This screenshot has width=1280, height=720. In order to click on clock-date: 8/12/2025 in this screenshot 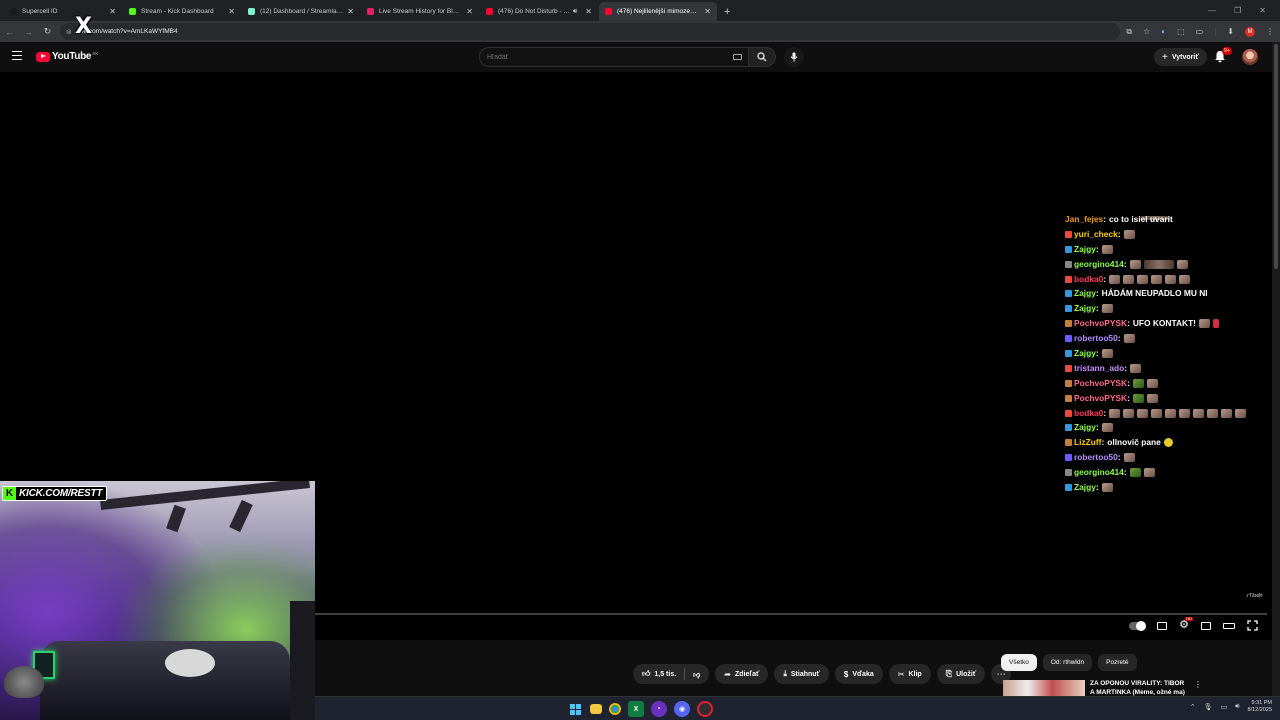, I will do `click(1259, 710)`.